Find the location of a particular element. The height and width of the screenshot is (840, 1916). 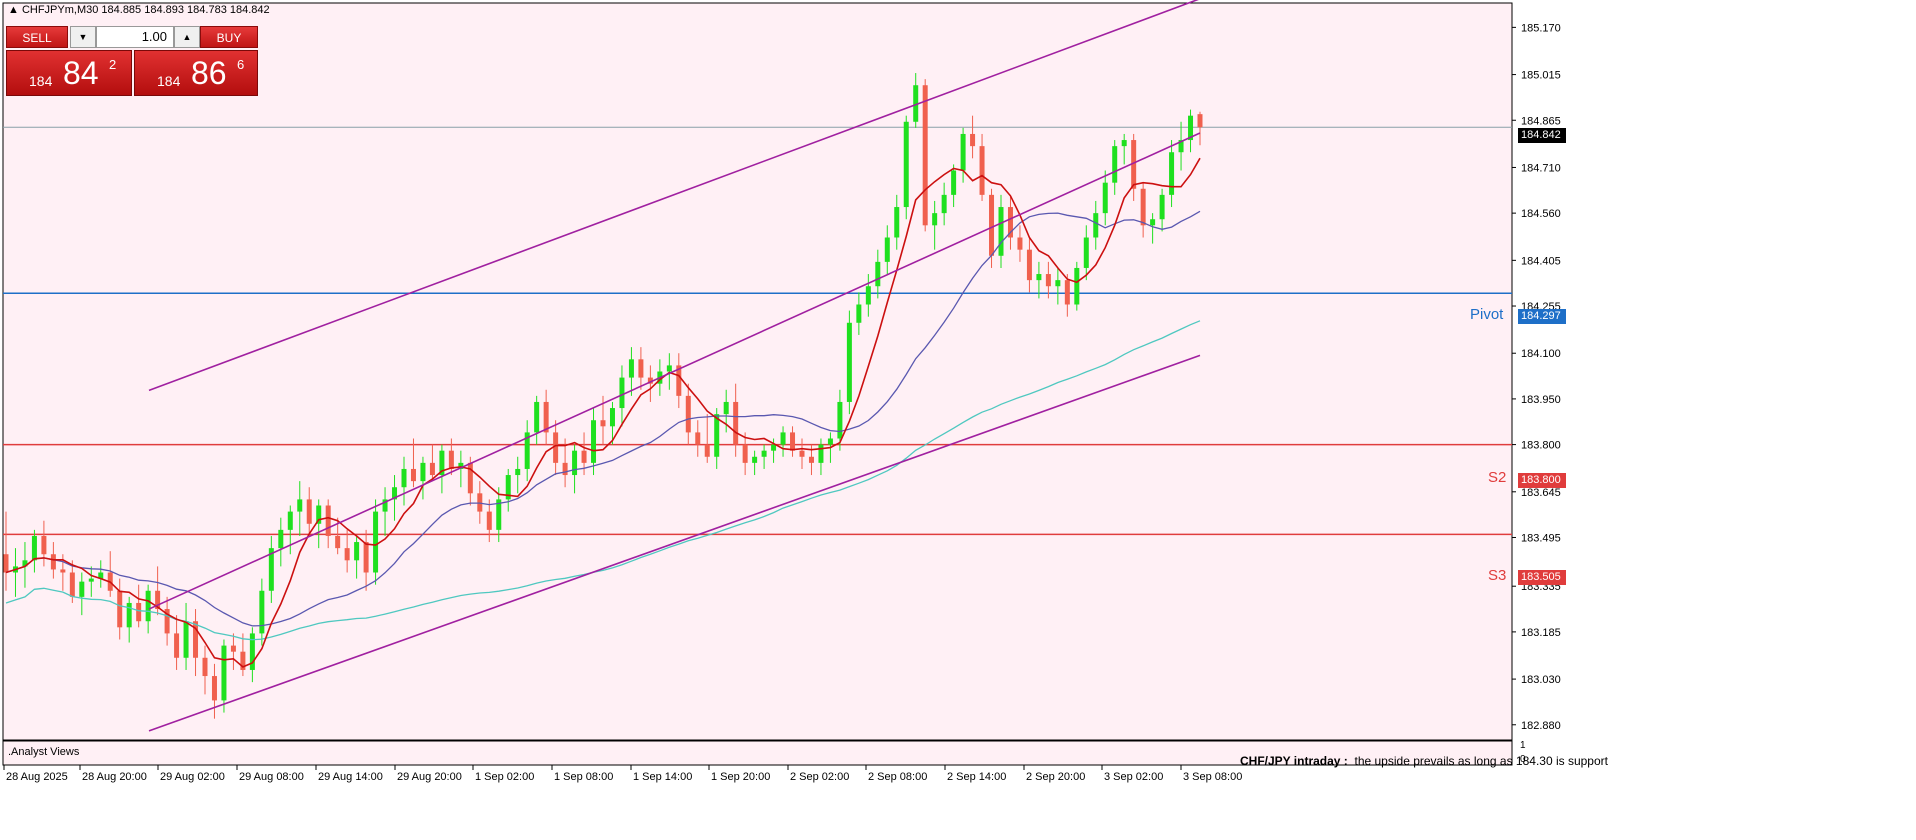

chevron-down-icon: ▼ is located at coordinates (83, 37).